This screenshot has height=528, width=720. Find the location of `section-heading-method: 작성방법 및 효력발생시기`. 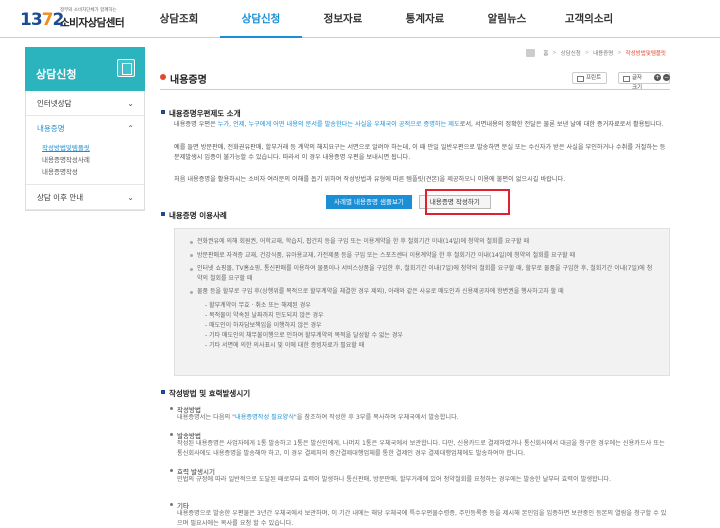

section-heading-method: 작성방법 및 효력발생시기 is located at coordinates (205, 393).